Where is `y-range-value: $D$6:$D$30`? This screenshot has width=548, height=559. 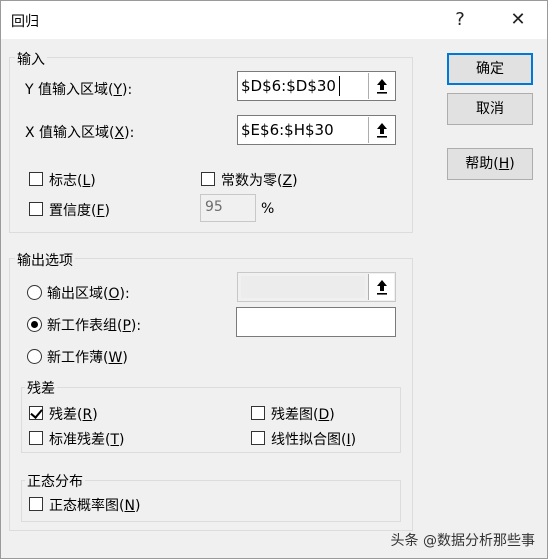 y-range-value: $D$6:$D$30 is located at coordinates (288, 86).